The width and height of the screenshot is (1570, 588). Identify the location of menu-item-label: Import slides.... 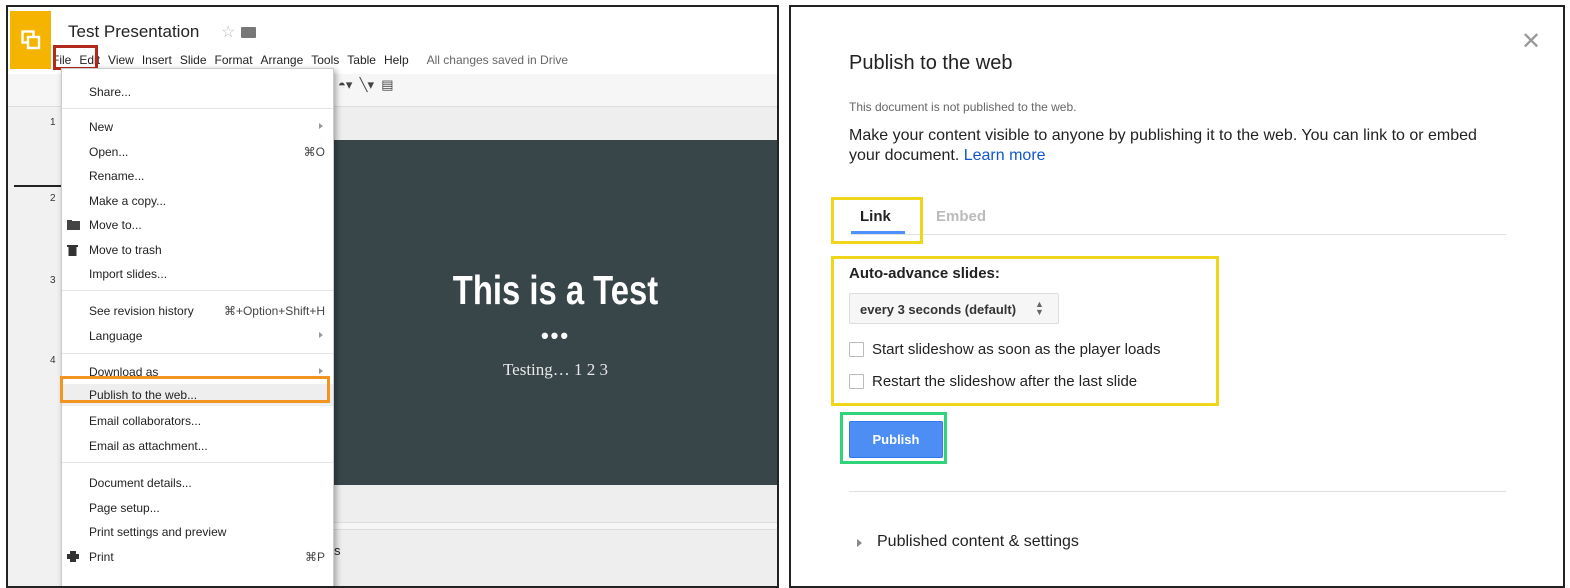
(128, 274).